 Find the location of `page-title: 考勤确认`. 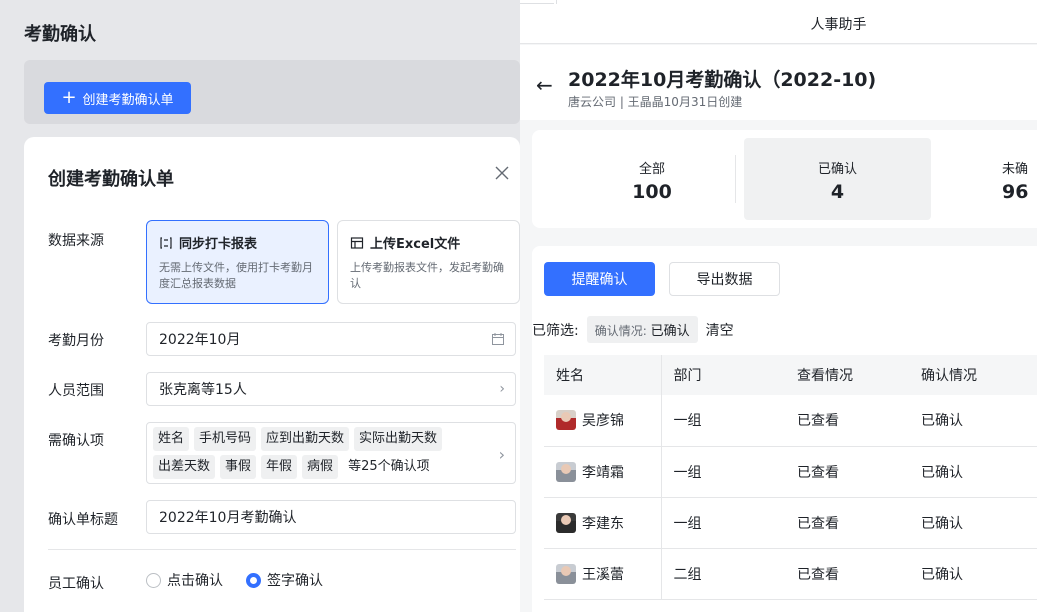

page-title: 考勤确认 is located at coordinates (60, 34).